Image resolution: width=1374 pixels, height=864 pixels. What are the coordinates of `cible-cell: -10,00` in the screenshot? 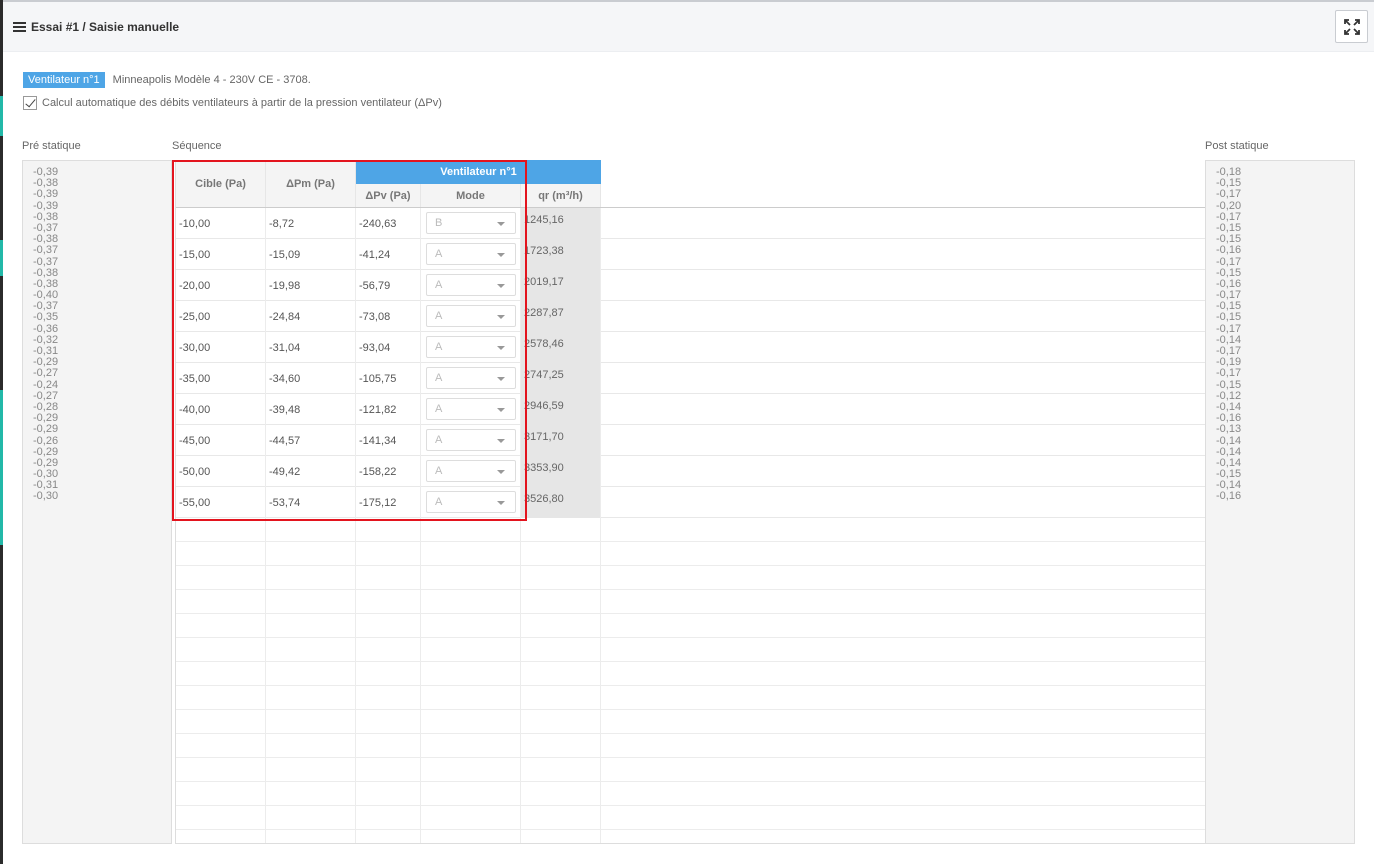 It's located at (221, 223).